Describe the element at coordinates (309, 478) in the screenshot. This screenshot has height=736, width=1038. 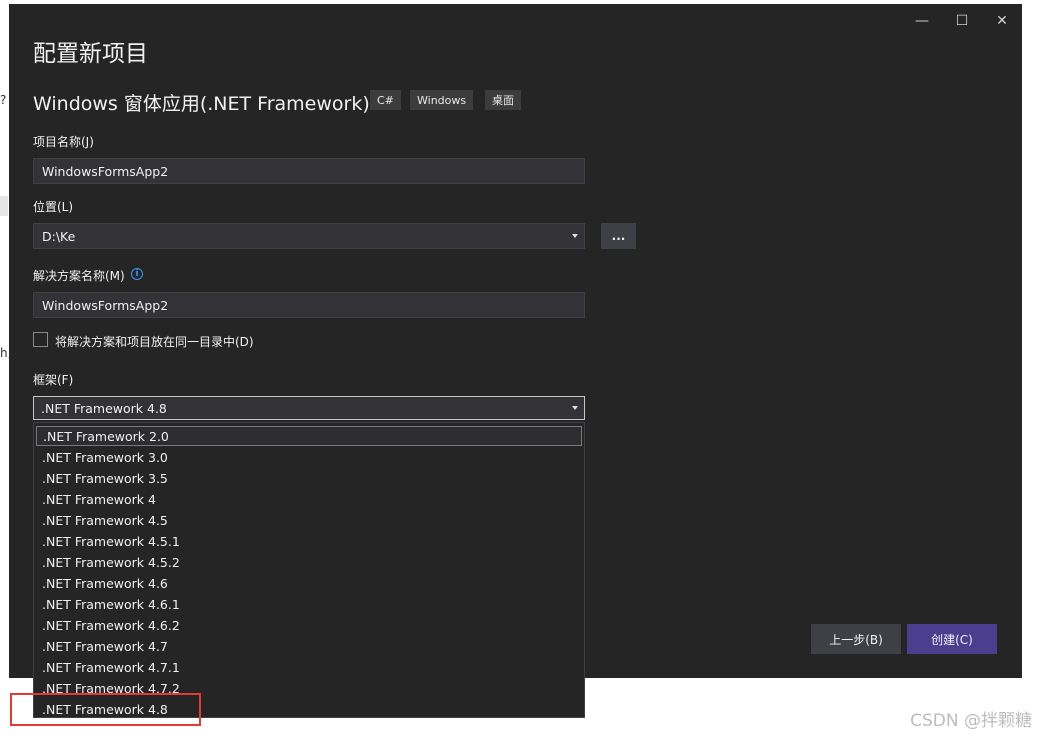
I see `framework-option: .NET Framework 3.5` at that location.